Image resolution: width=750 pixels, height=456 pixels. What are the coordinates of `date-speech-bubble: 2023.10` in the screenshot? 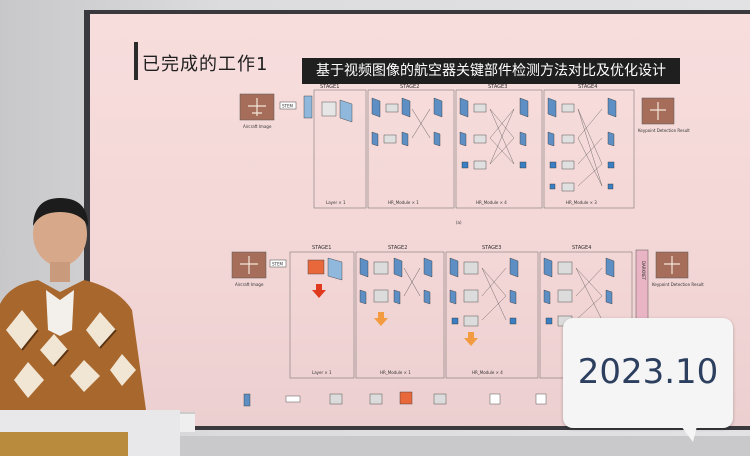 It's located at (648, 380).